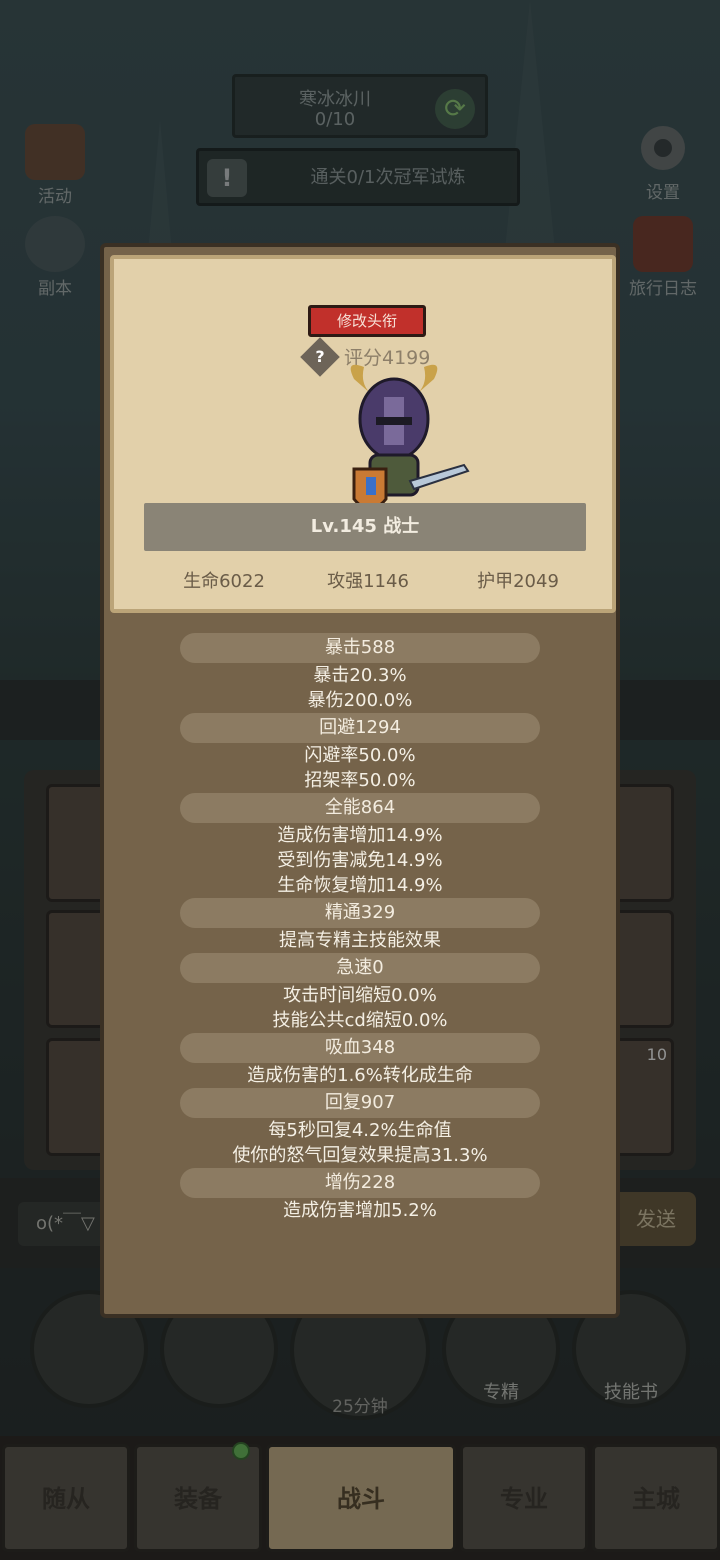 The width and height of the screenshot is (720, 1560). I want to click on attribute-header: 增伤228, so click(360, 1183).